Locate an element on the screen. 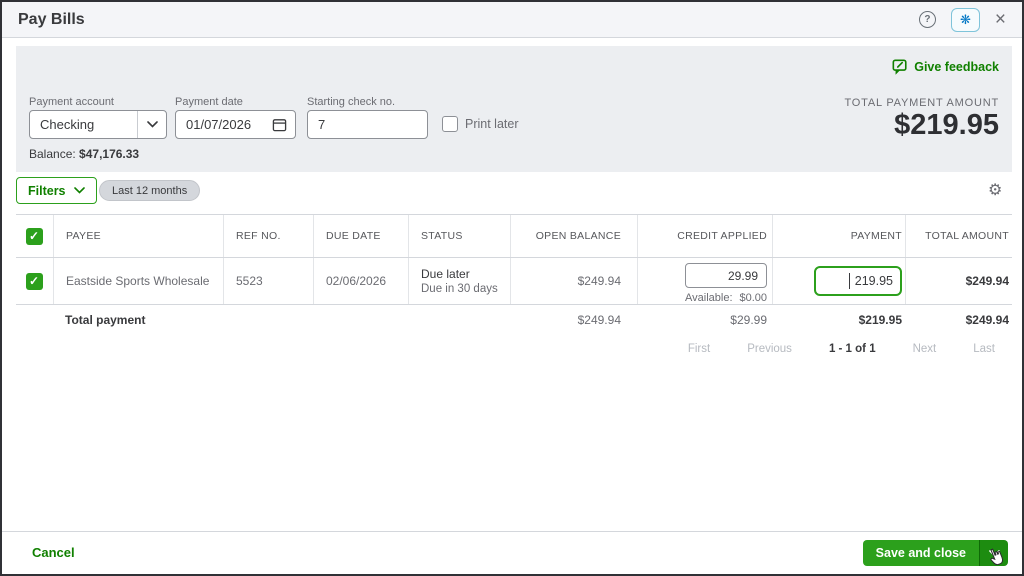  totals-total-amount: $249.94 is located at coordinates (987, 320).